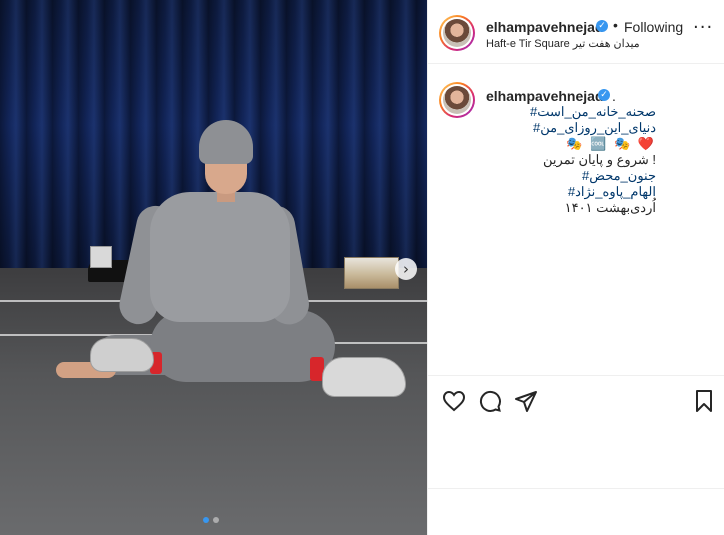 This screenshot has width=724, height=535. I want to click on comment-area-divider, so click(576, 488).